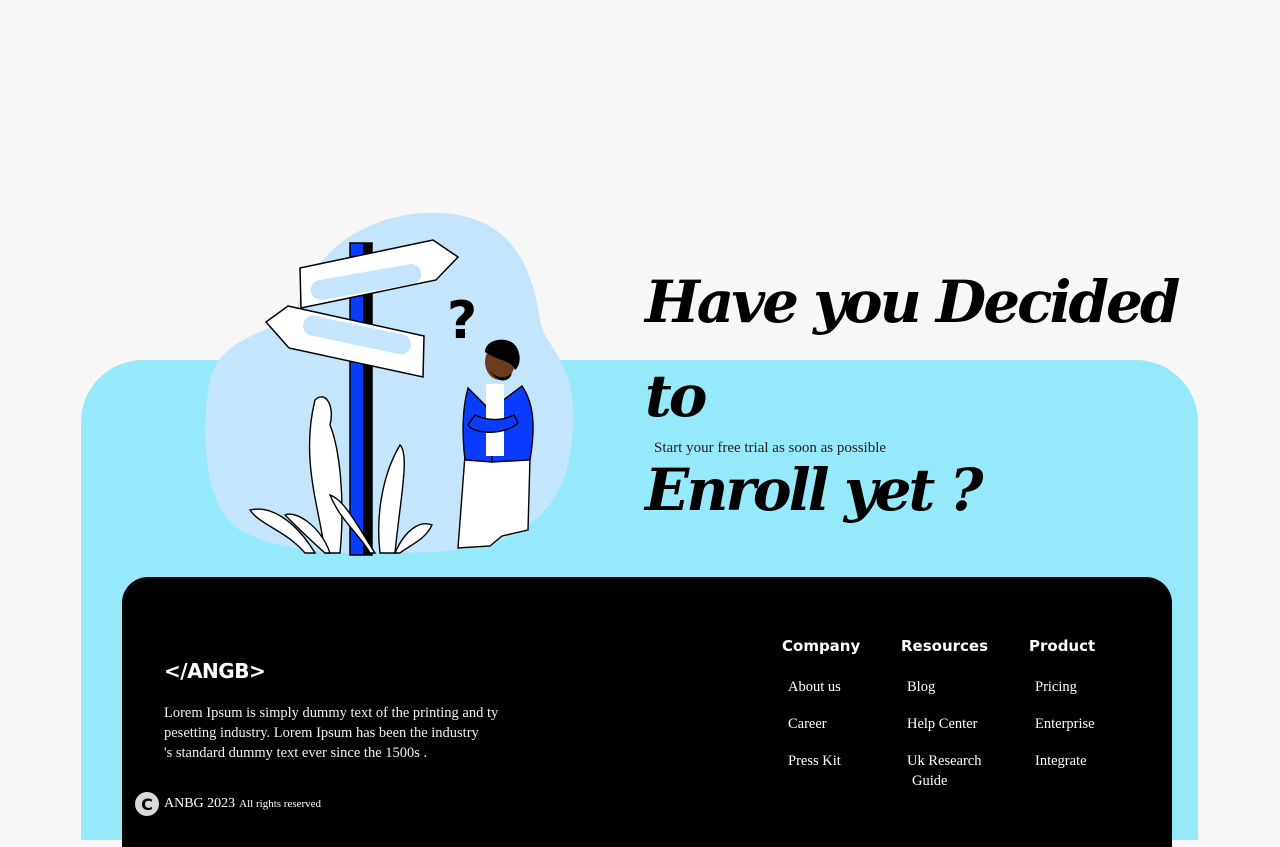  What do you see at coordinates (821, 646) in the screenshot?
I see `column-title-company: Company` at bounding box center [821, 646].